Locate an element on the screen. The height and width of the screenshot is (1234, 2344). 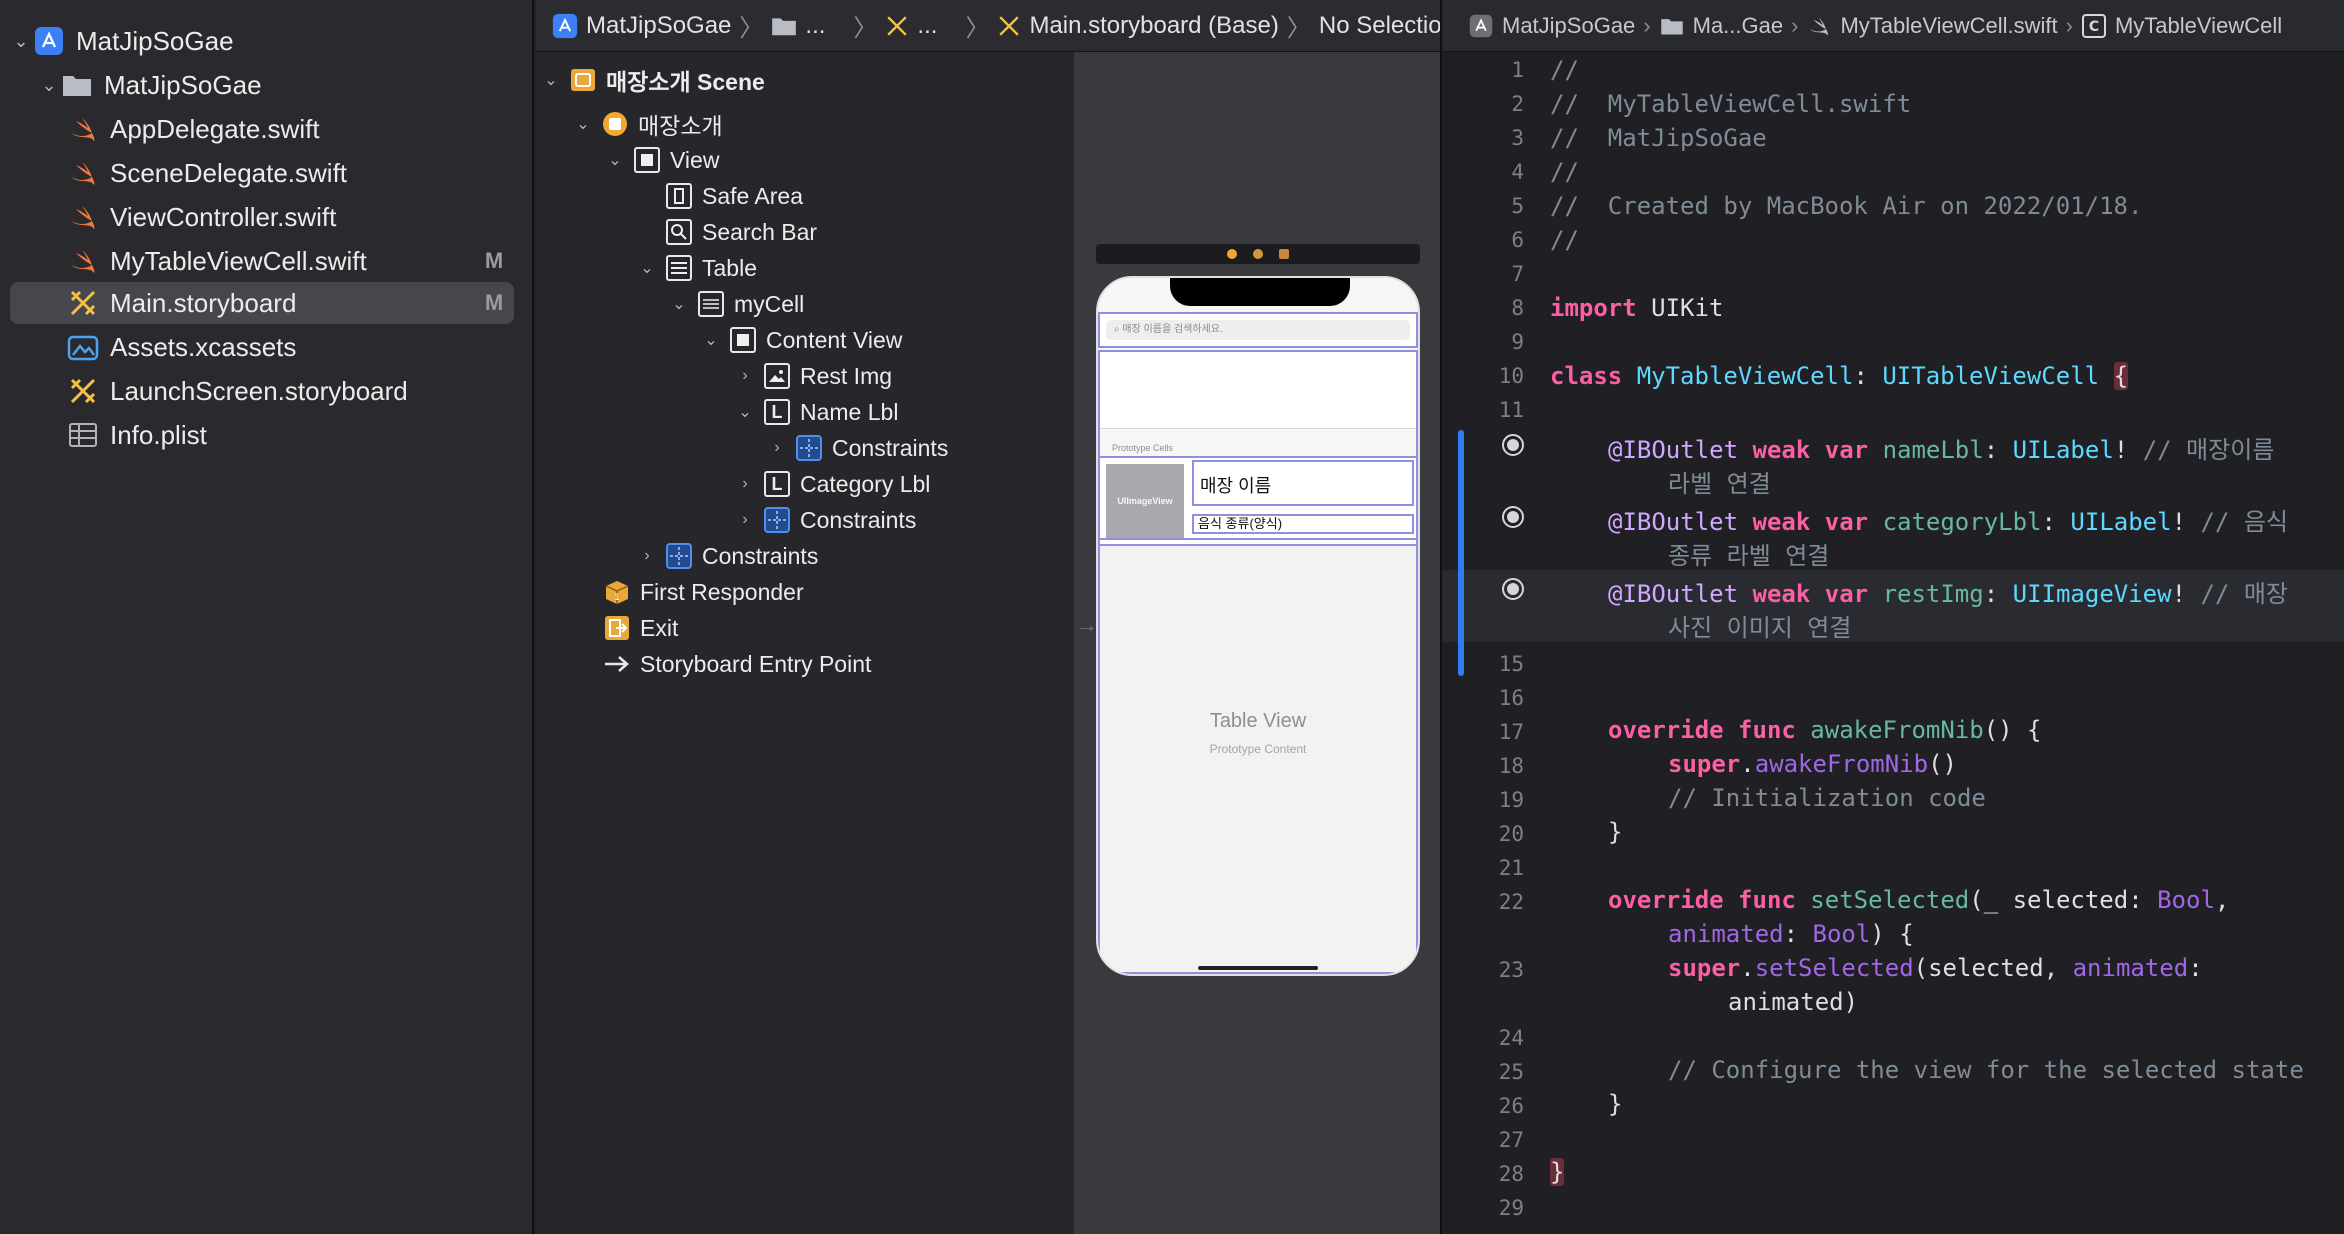
nav-item-file: AppDelegate.swift is located at coordinates (290, 129).